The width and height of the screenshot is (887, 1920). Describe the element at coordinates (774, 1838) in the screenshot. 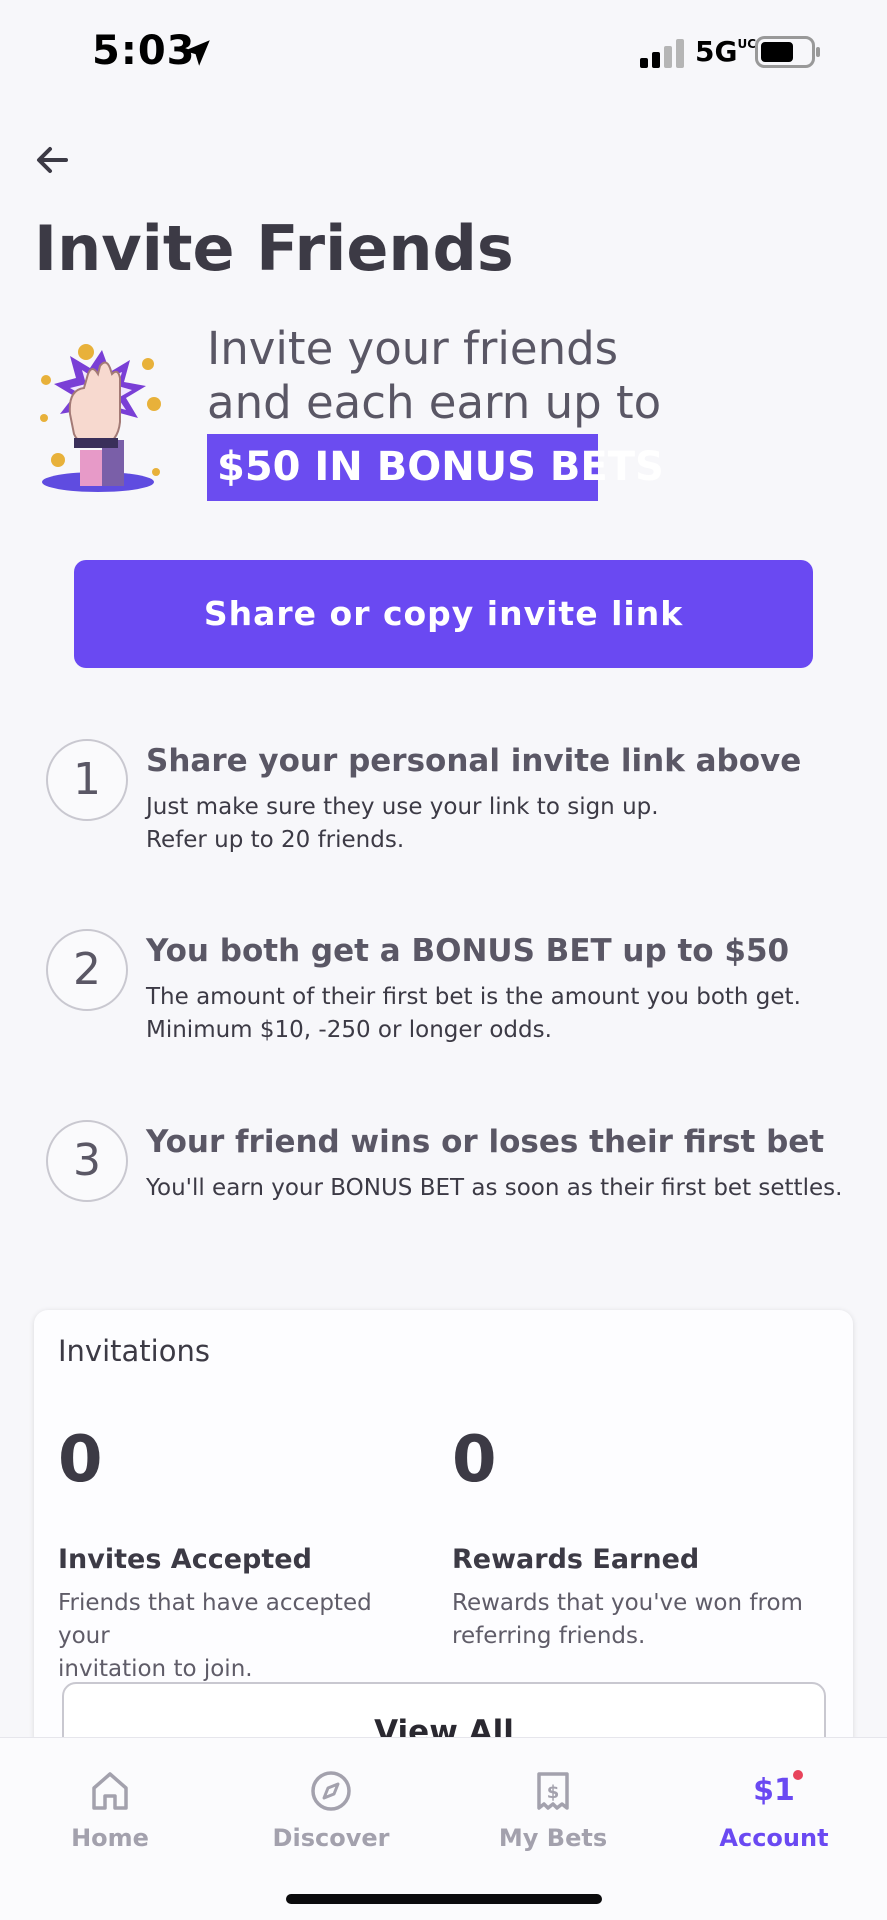

I see `tab-label: Account` at that location.